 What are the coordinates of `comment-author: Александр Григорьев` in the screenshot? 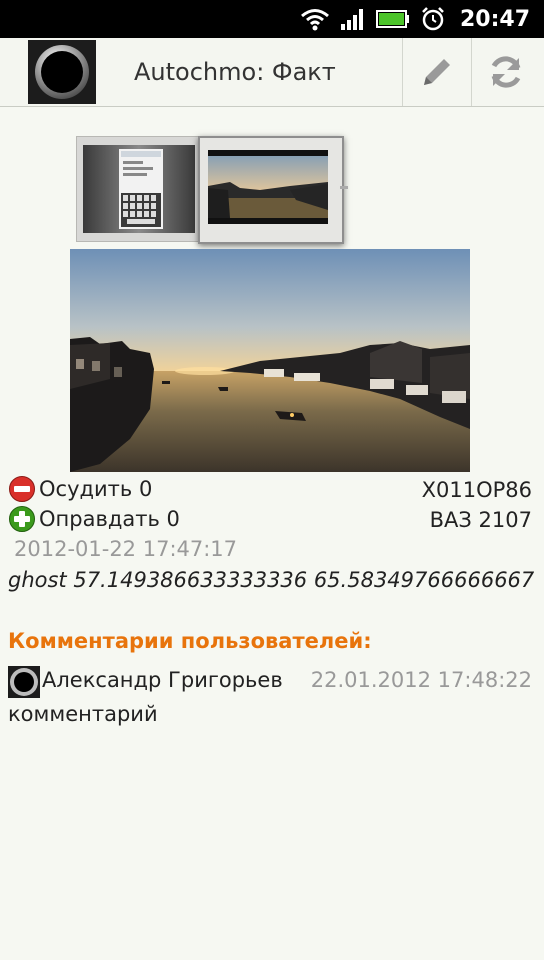 It's located at (162, 680).